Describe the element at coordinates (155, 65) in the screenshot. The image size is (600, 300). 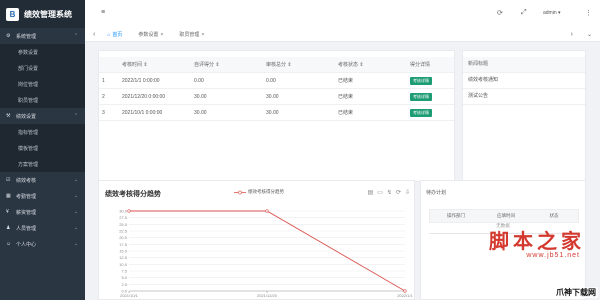
I see `column-time: 考核时间 ⇕` at that location.